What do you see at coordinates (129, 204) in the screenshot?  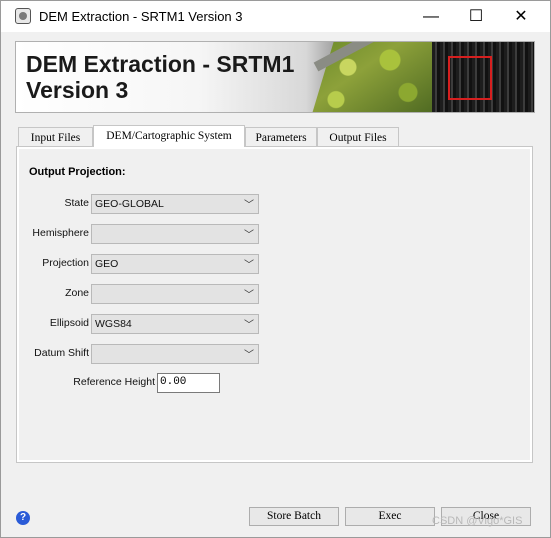 I see `state-value: GEO-GLOBAL` at bounding box center [129, 204].